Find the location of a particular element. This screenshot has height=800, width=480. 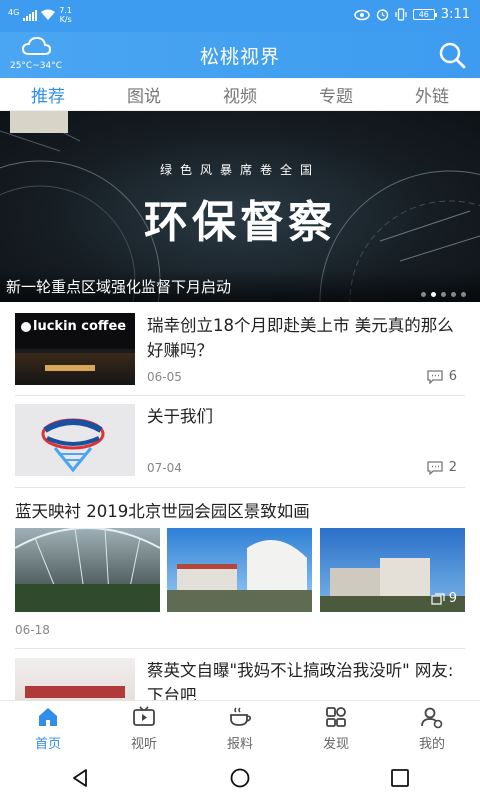

search-icon is located at coordinates (452, 55).